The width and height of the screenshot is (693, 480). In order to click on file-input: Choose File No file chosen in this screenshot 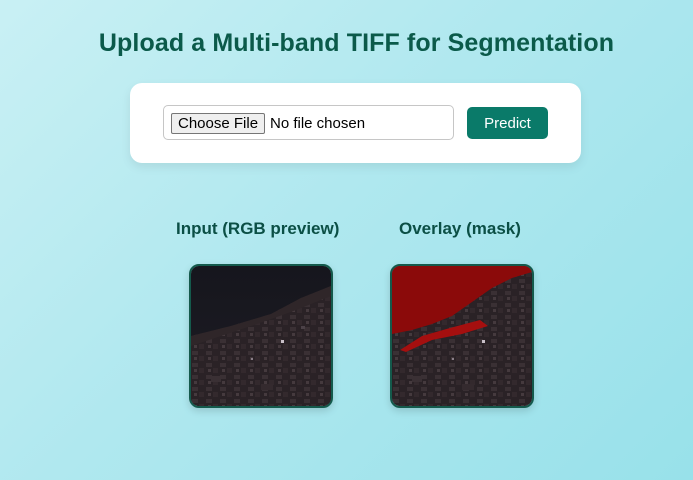, I will do `click(308, 122)`.